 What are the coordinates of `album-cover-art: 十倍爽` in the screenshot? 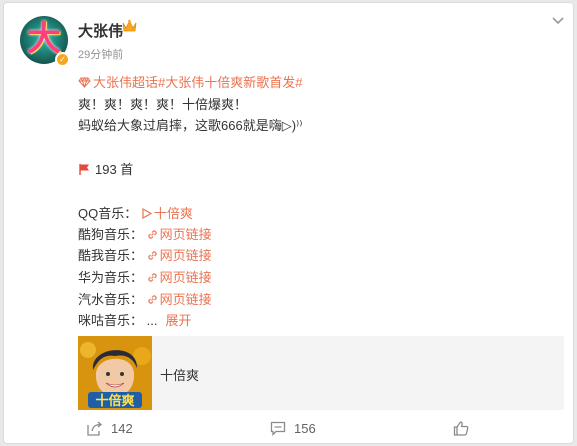 It's located at (115, 373).